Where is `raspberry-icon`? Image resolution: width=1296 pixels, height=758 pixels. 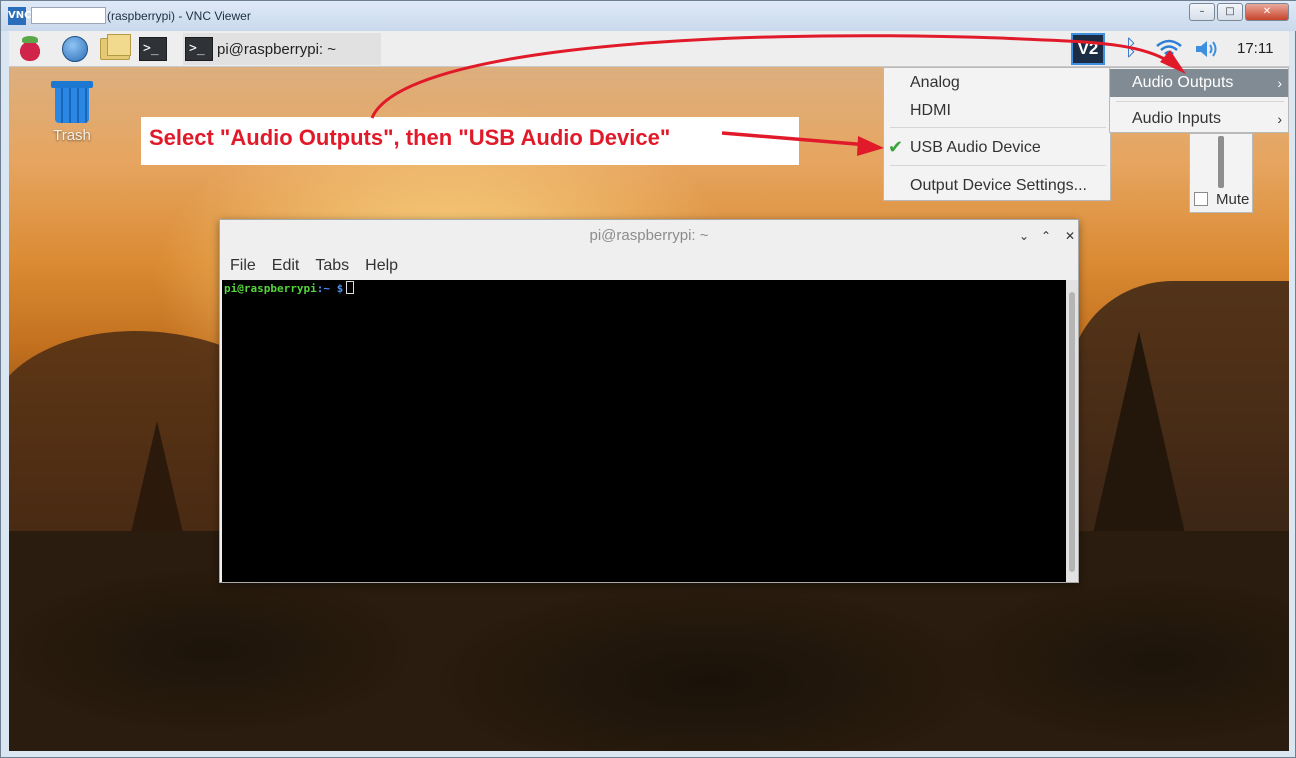
raspberry-icon is located at coordinates (30, 48).